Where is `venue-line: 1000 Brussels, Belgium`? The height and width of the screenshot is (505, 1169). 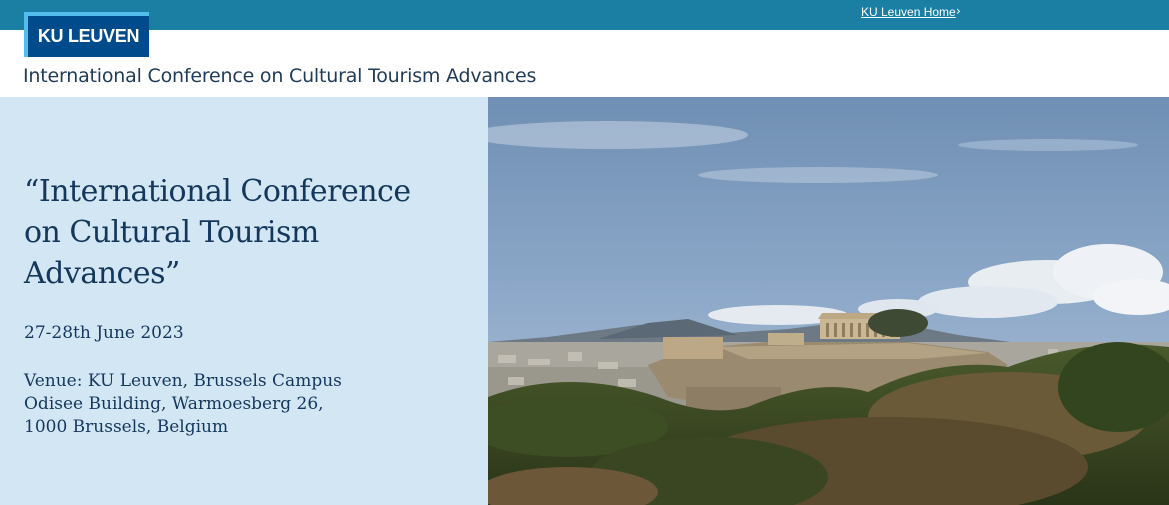 venue-line: 1000 Brussels, Belgium is located at coordinates (126, 427).